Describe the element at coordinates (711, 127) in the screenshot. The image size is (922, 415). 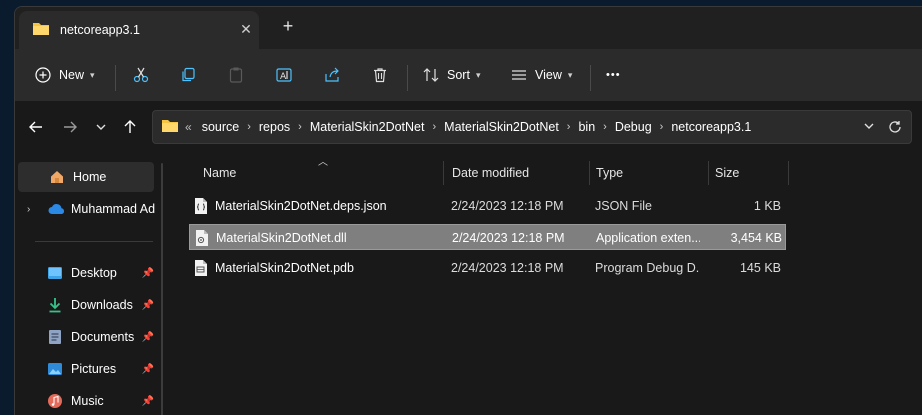
I see `breadcrumb-netcoreapp: netcoreapp3.1` at that location.